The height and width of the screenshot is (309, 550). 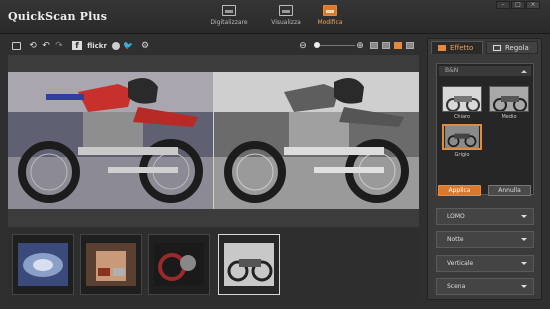 What do you see at coordinates (145, 46) in the screenshot?
I see `settings-icon: ⚙` at bounding box center [145, 46].